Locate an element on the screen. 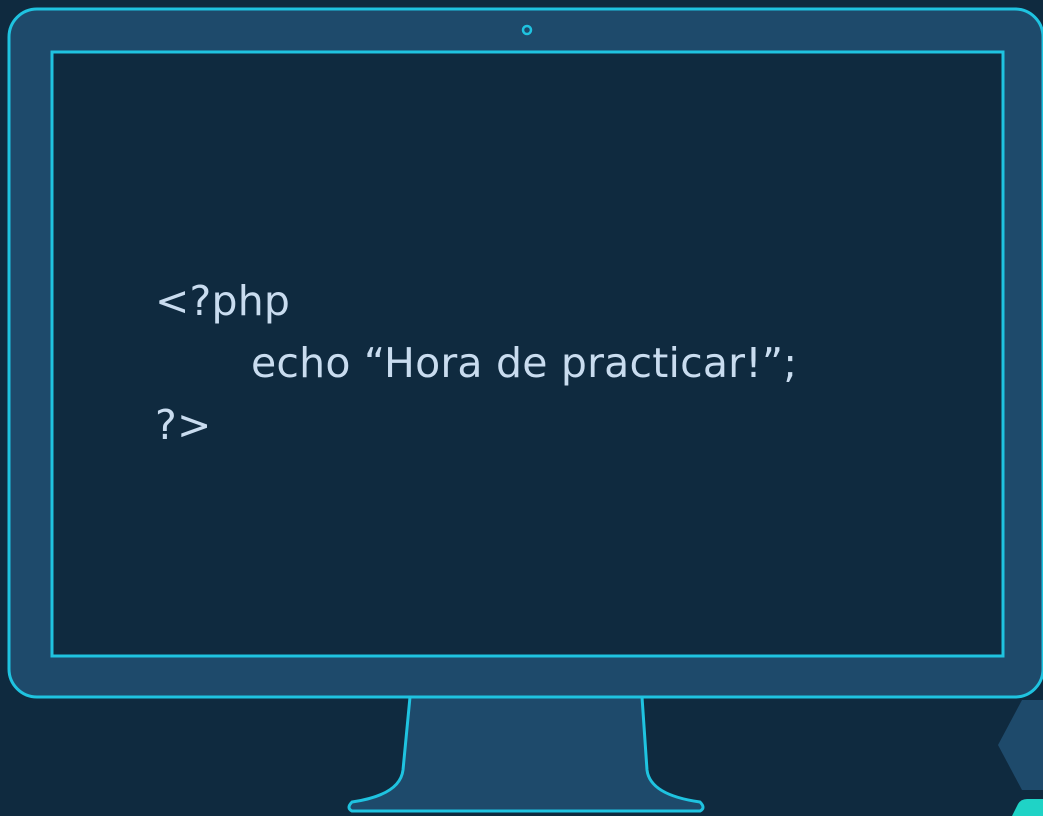  monitor-stand is located at coordinates (526, 754).